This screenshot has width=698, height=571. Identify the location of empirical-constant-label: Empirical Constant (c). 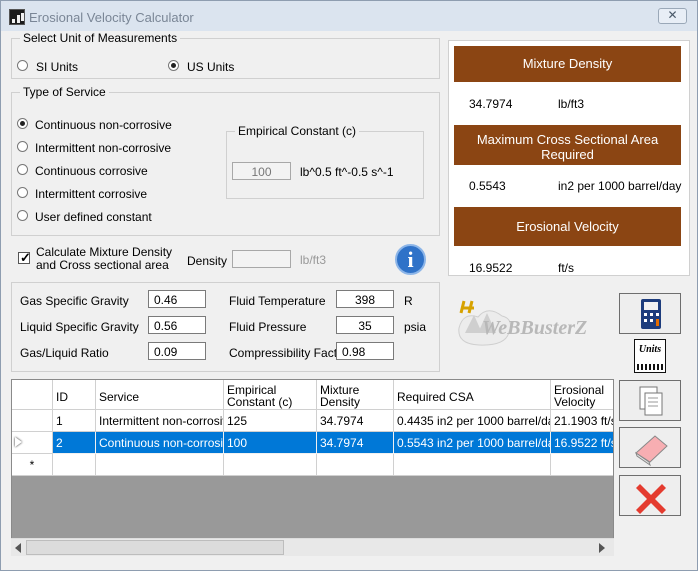
(297, 131).